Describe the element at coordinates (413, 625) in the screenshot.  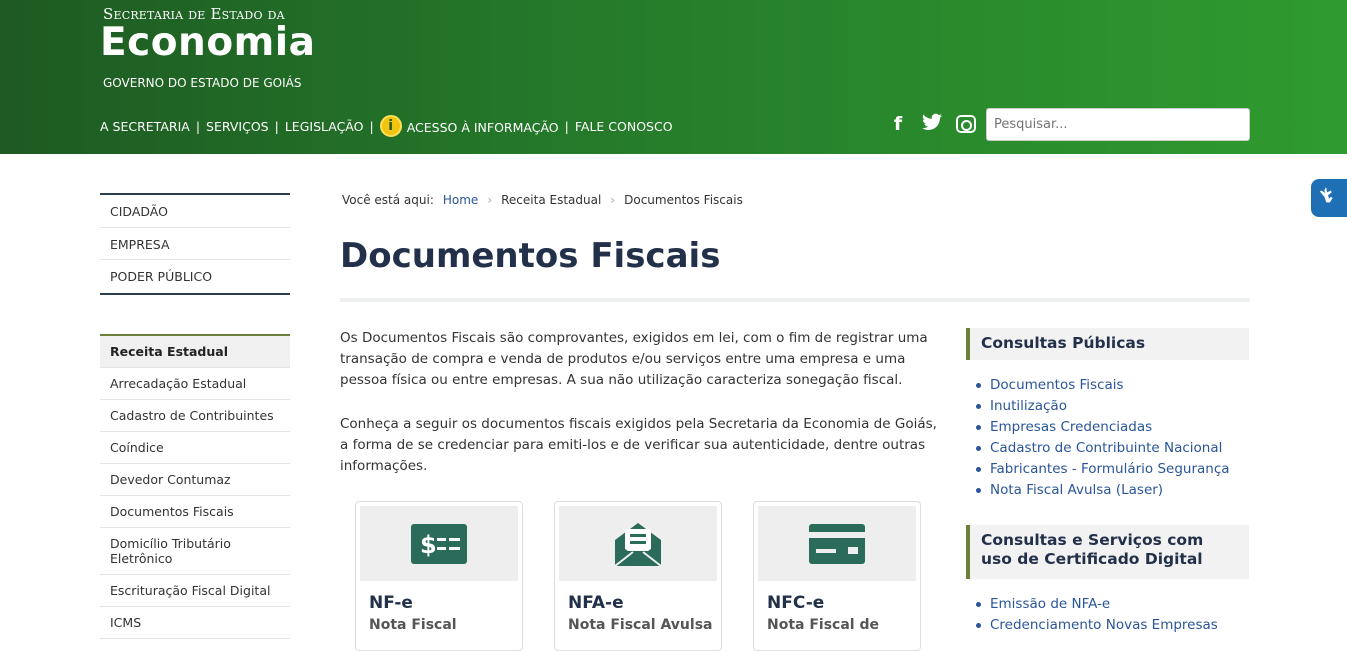
I see `card-subtitle: Nota Fiscal` at that location.